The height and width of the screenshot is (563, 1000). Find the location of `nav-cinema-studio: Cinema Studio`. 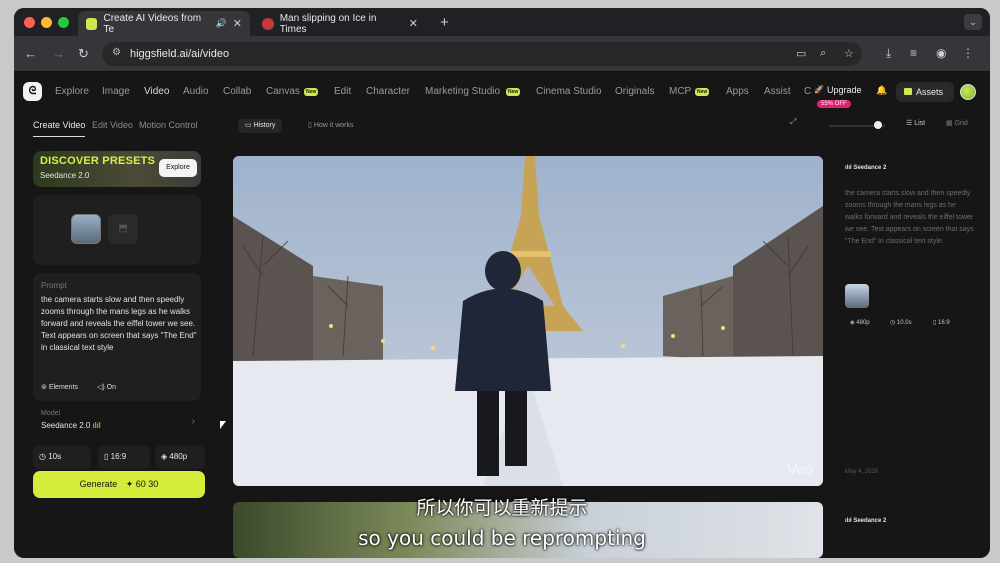

nav-cinema-studio: Cinema Studio is located at coordinates (569, 91).